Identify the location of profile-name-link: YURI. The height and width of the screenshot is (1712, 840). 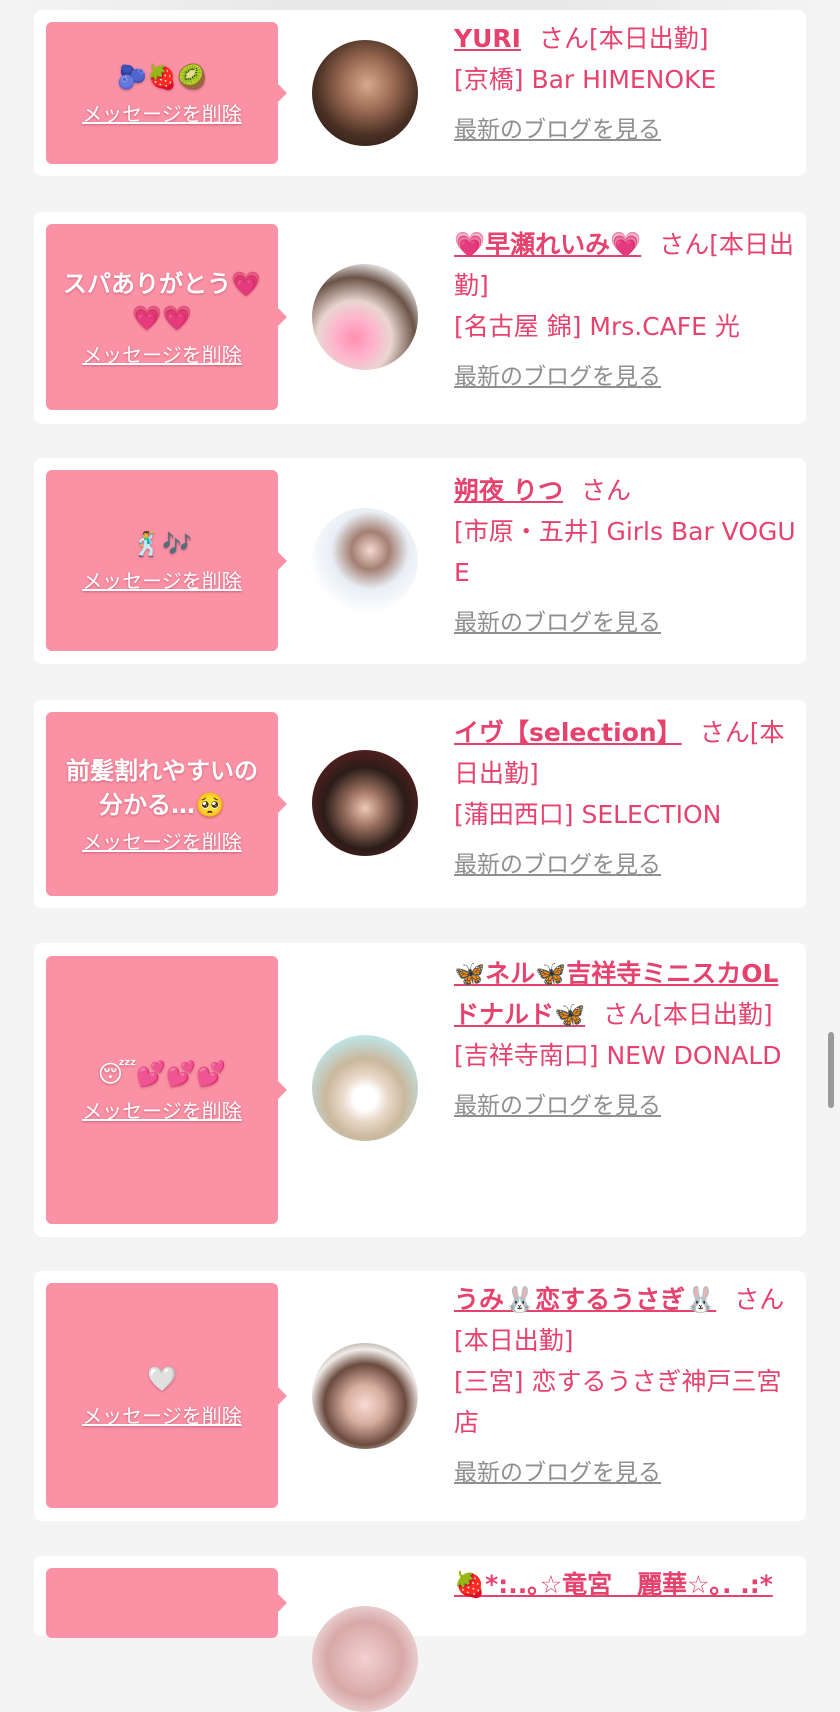
(487, 38).